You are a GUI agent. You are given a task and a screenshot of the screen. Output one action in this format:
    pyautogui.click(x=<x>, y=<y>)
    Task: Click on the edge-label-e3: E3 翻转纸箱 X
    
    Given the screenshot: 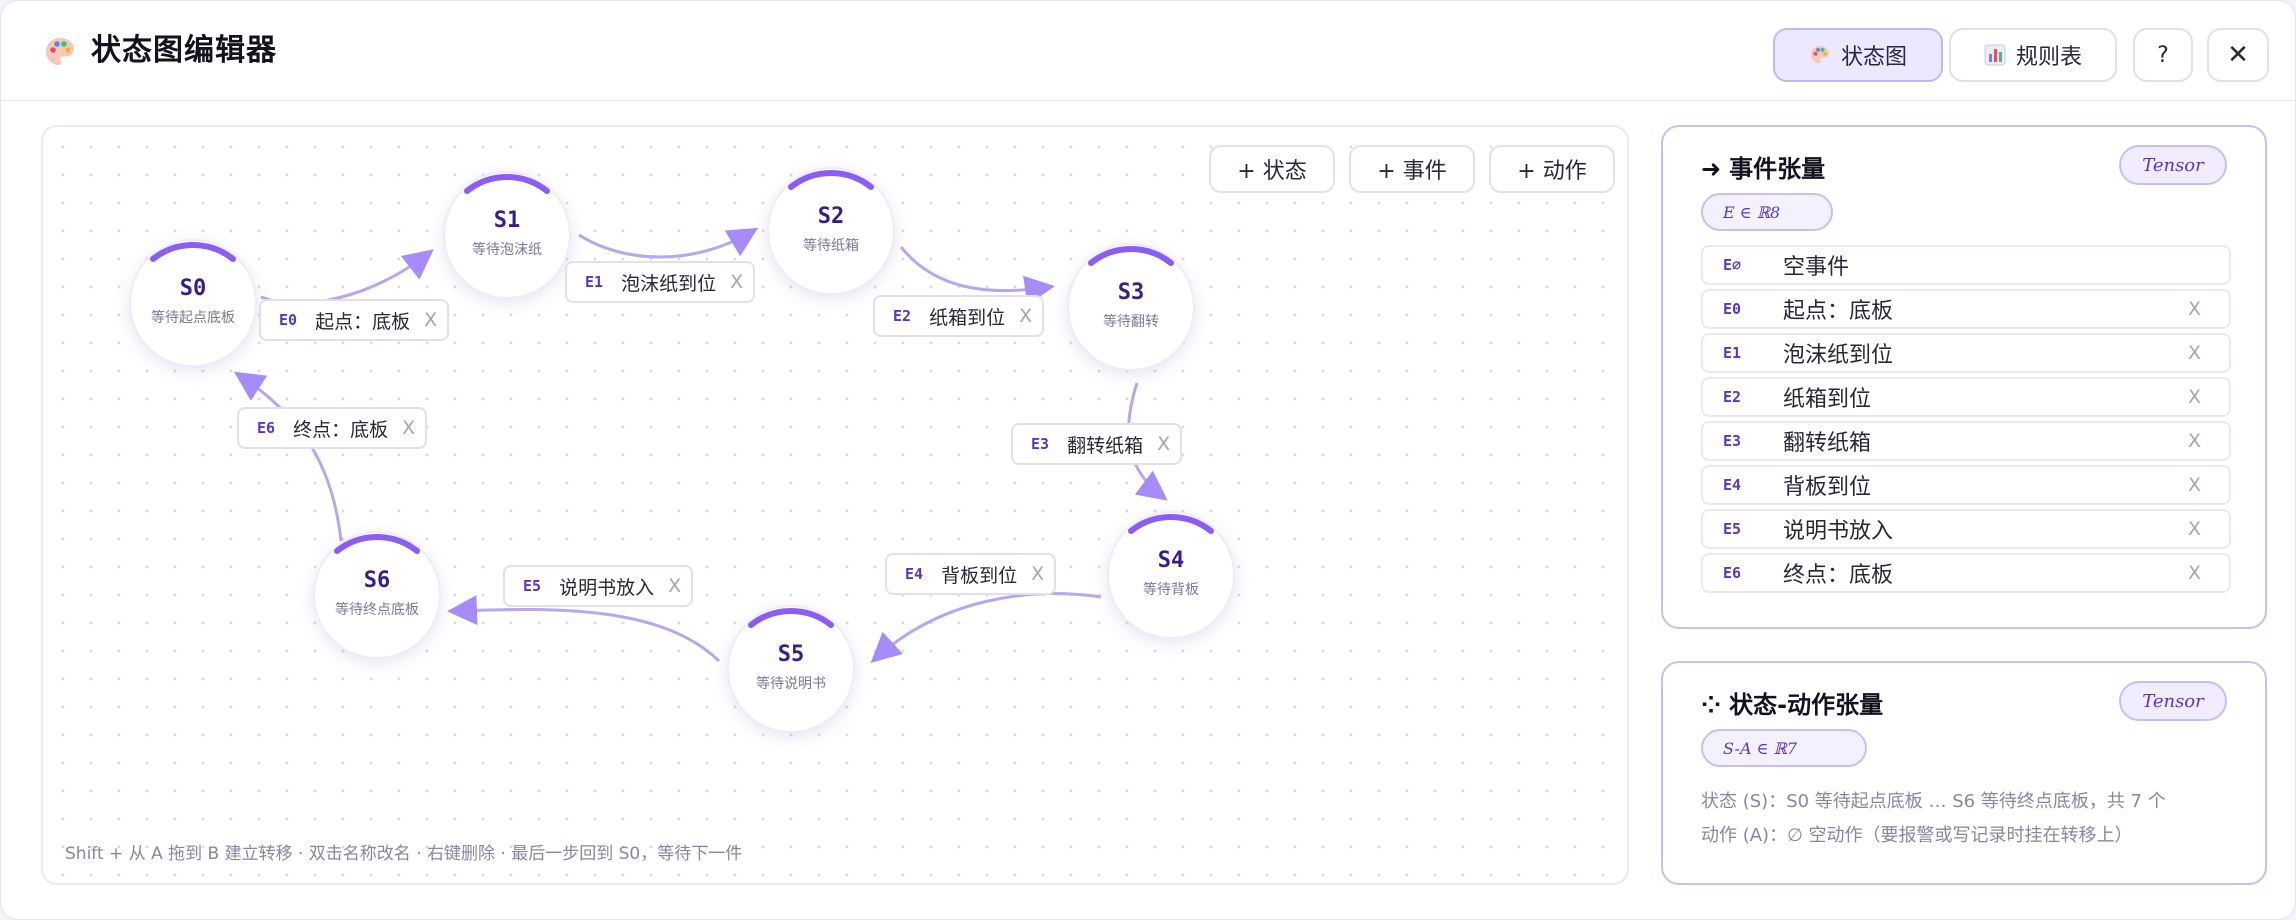 What is the action you would take?
    pyautogui.click(x=1097, y=444)
    